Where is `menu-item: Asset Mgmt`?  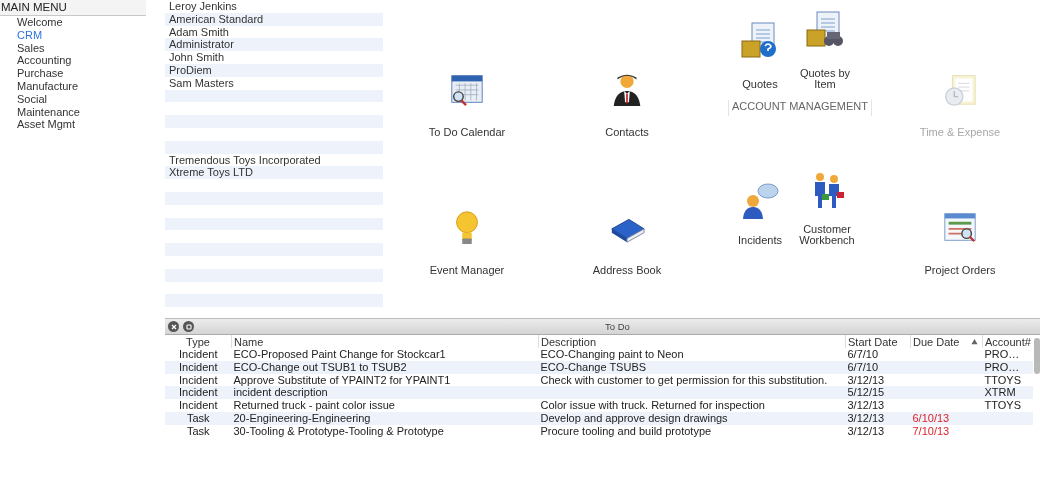 menu-item: Asset Mgmt is located at coordinates (38, 125).